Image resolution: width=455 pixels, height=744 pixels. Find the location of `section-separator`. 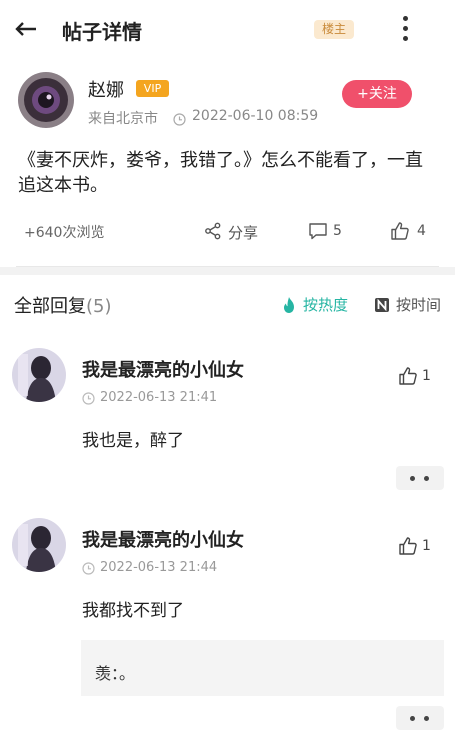

section-separator is located at coordinates (227, 271).